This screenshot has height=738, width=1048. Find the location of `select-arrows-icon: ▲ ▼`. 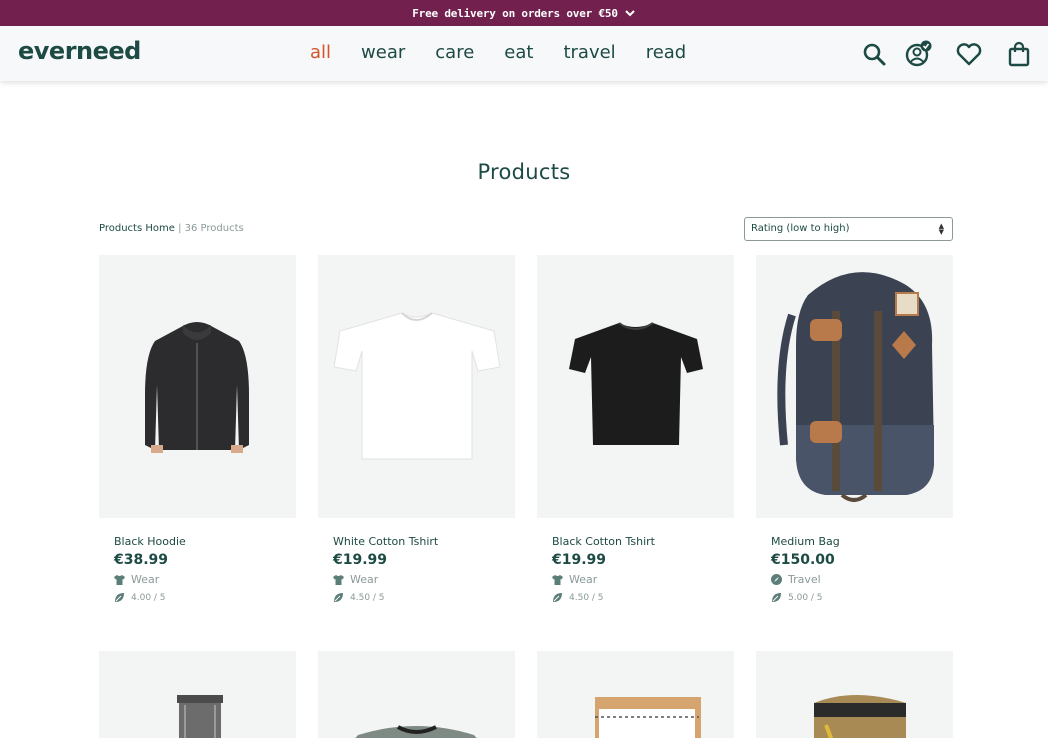

select-arrows-icon: ▲ ▼ is located at coordinates (941, 229).